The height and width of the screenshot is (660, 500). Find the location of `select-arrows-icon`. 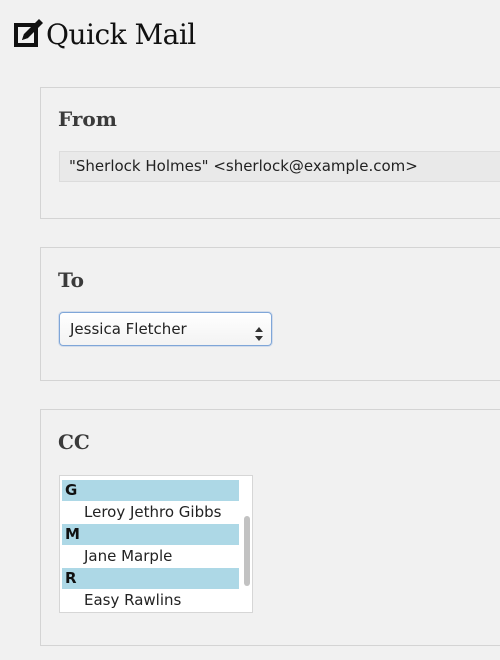

select-arrows-icon is located at coordinates (259, 331).